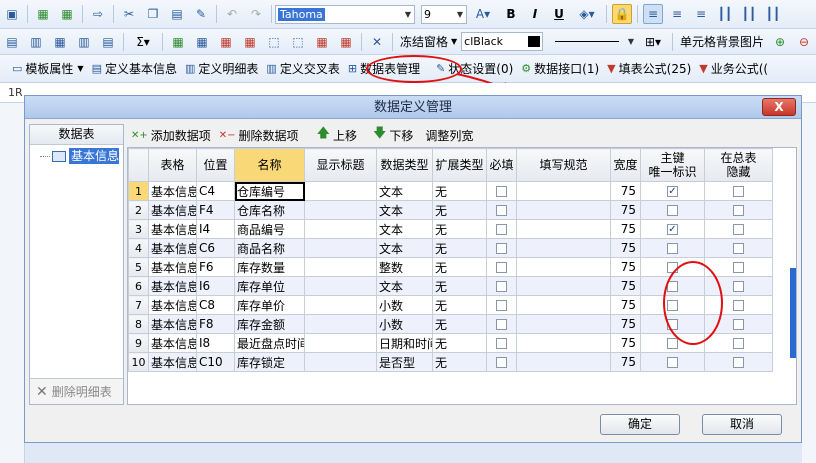  Describe the element at coordinates (483, 14) in the screenshot. I see `font-color-icon: A▾` at that location.